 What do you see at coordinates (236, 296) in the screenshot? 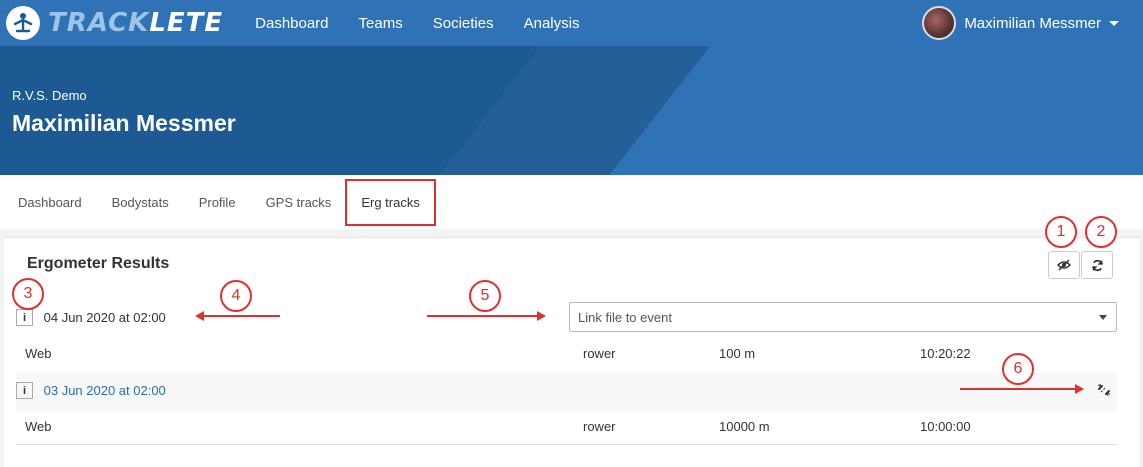
I see `annotation-marker: 4` at bounding box center [236, 296].